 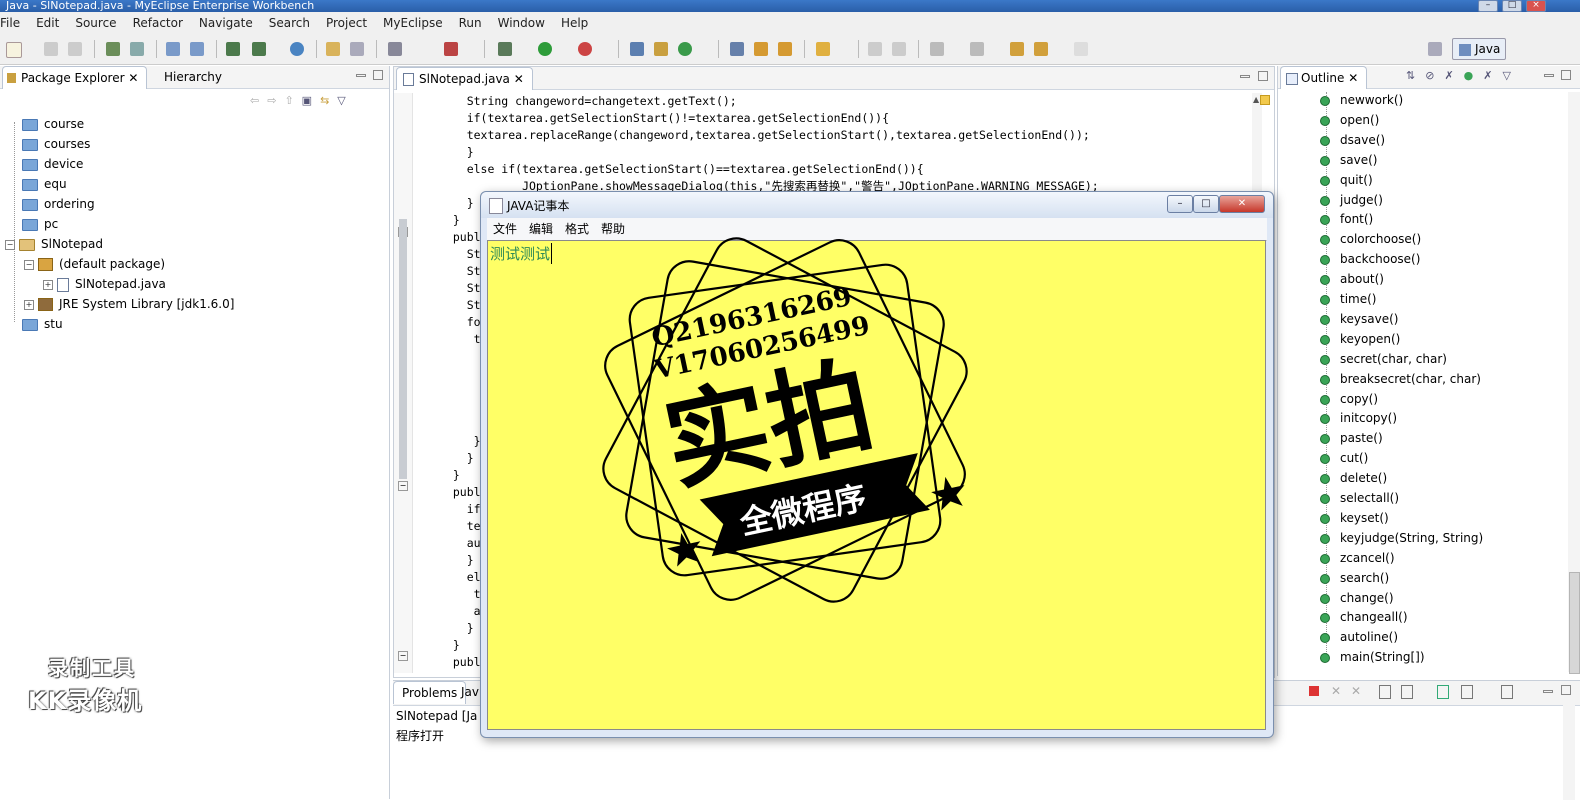 I want to click on new-icon, so click(x=14, y=50).